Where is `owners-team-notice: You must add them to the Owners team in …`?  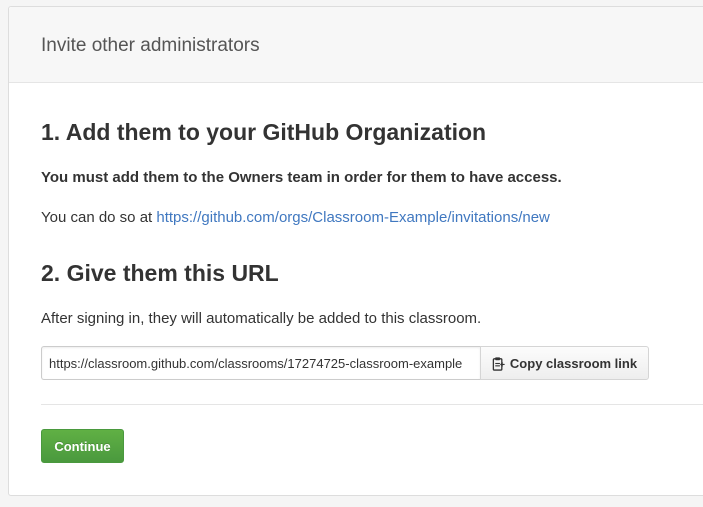
owners-team-notice: You must add them to the Owners team in … is located at coordinates (301, 177).